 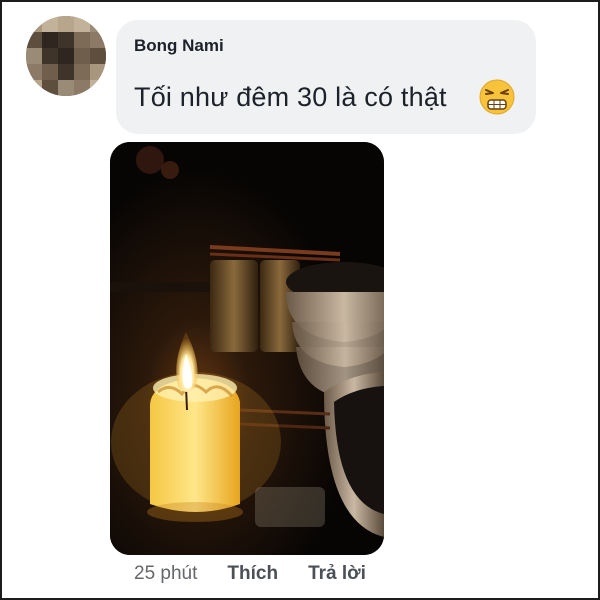 I want to click on reply-button: Trả lời, so click(x=337, y=574).